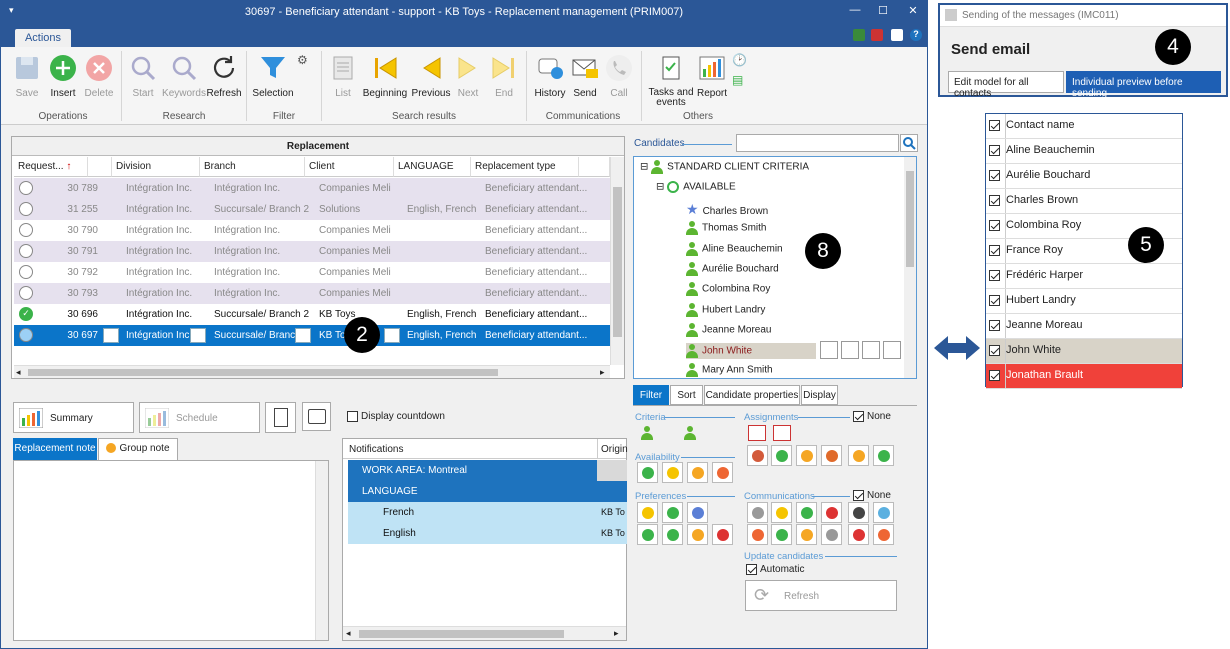 The height and width of the screenshot is (649, 1230). I want to click on disabled-icon, so click(871, 350).